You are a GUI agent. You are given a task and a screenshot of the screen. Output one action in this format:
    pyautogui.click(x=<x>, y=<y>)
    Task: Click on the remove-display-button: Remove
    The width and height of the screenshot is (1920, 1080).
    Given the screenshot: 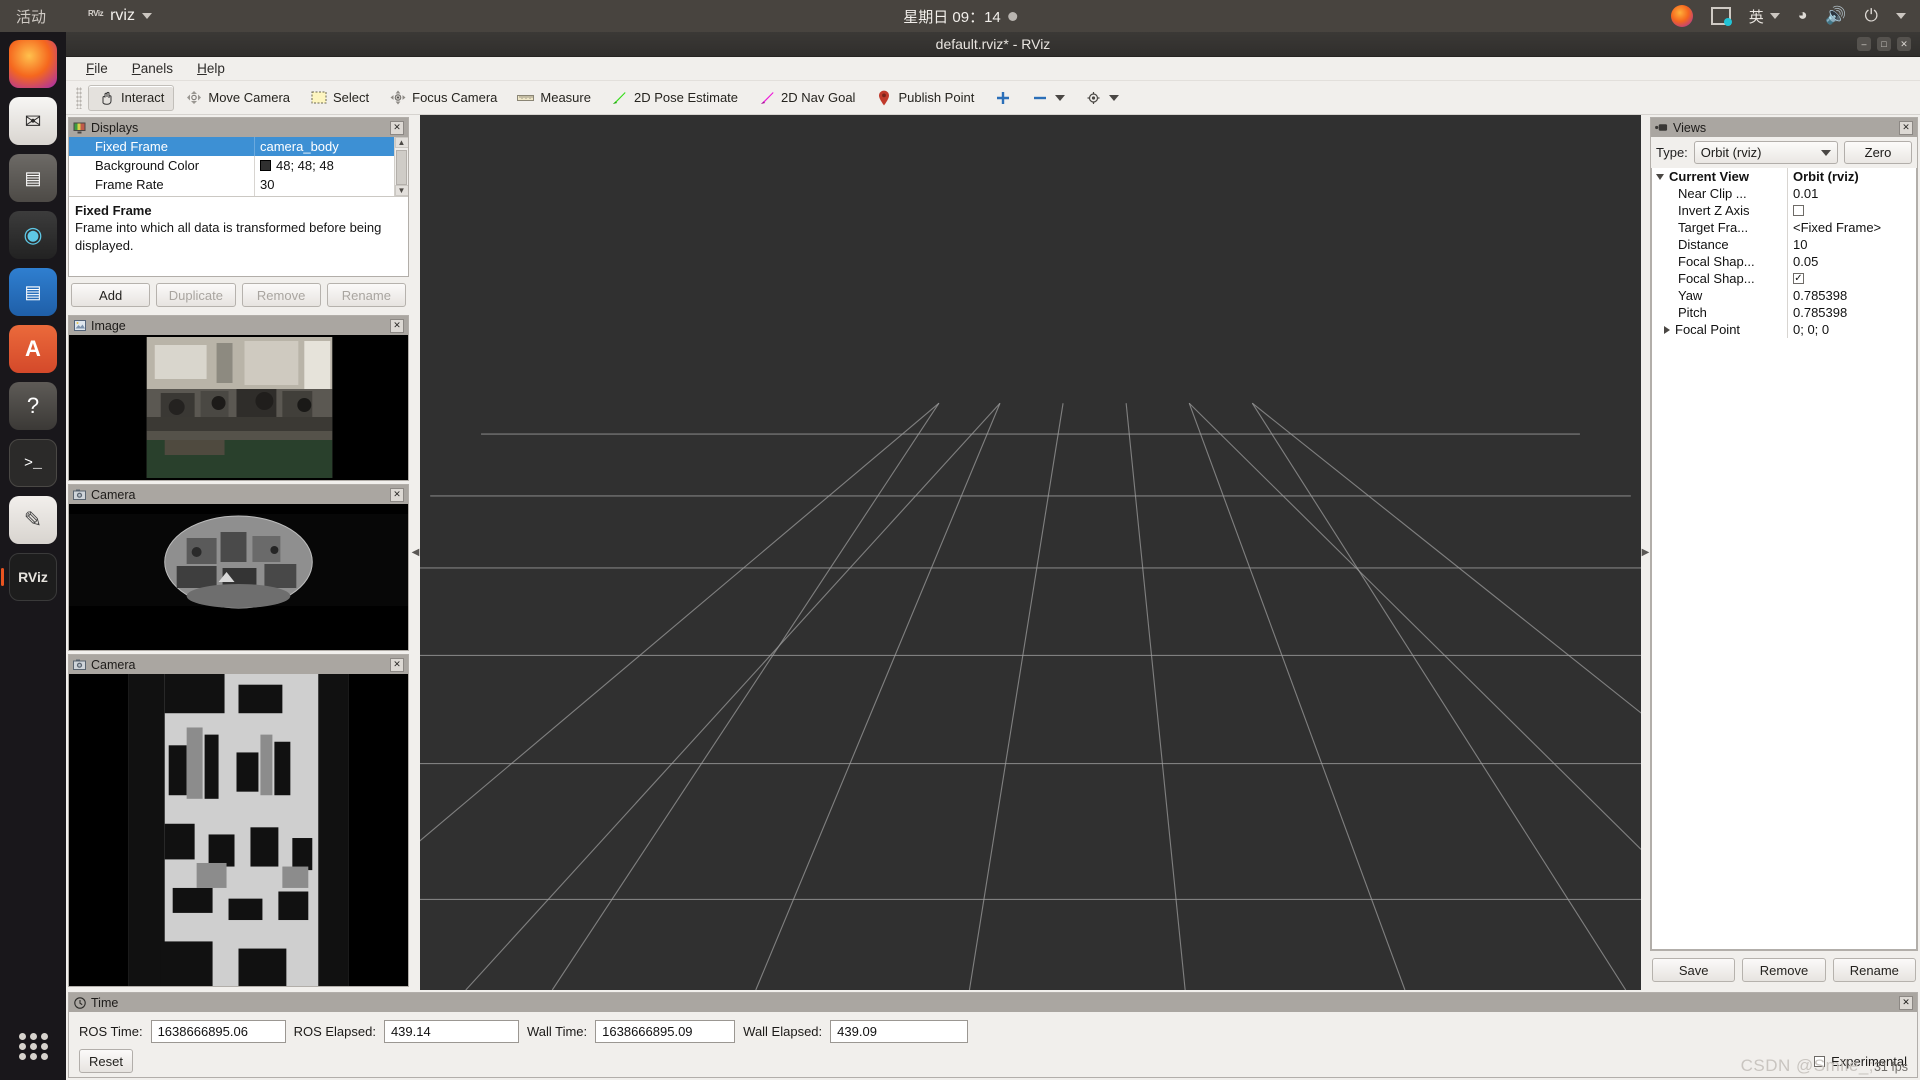 What is the action you would take?
    pyautogui.click(x=281, y=295)
    